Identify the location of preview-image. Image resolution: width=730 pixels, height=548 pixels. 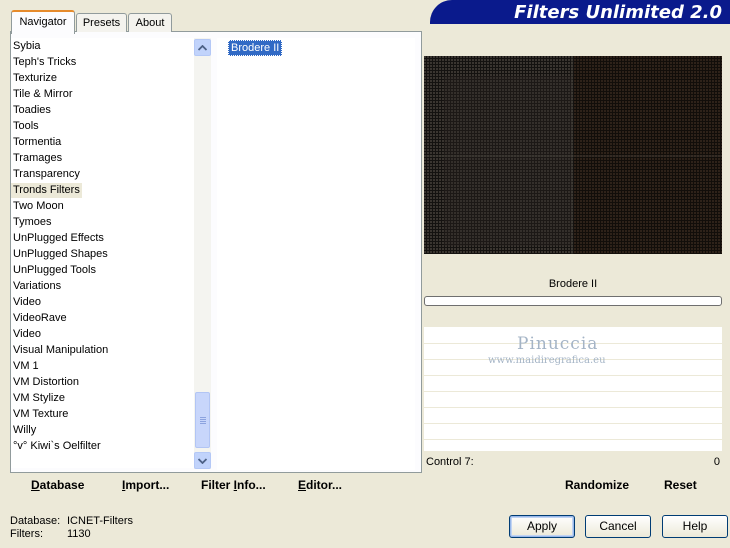
(573, 155).